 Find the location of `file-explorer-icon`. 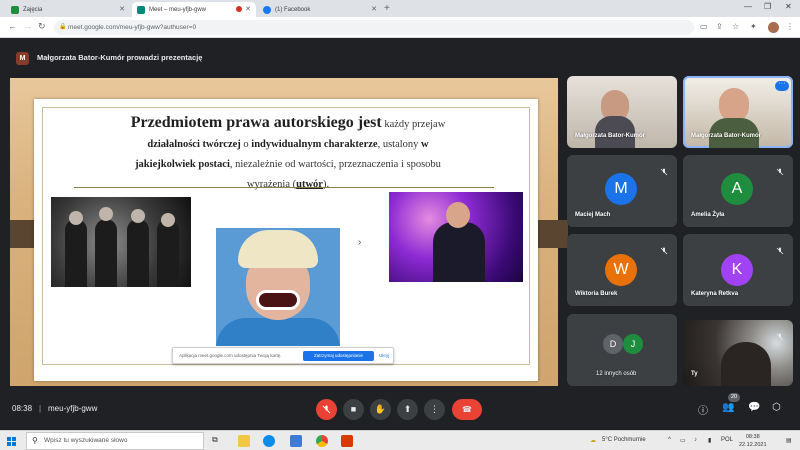

file-explorer-icon is located at coordinates (244, 441).